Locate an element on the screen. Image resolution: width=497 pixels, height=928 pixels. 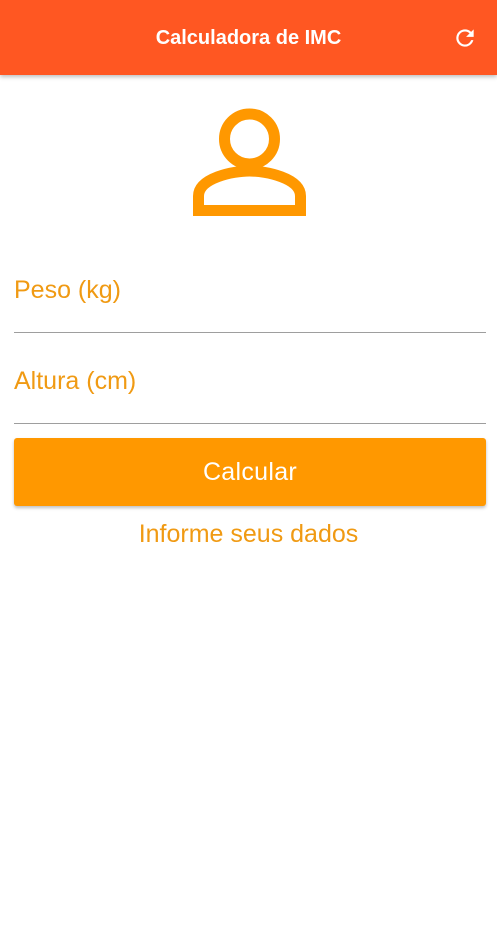
refresh-button is located at coordinates (465, 38).